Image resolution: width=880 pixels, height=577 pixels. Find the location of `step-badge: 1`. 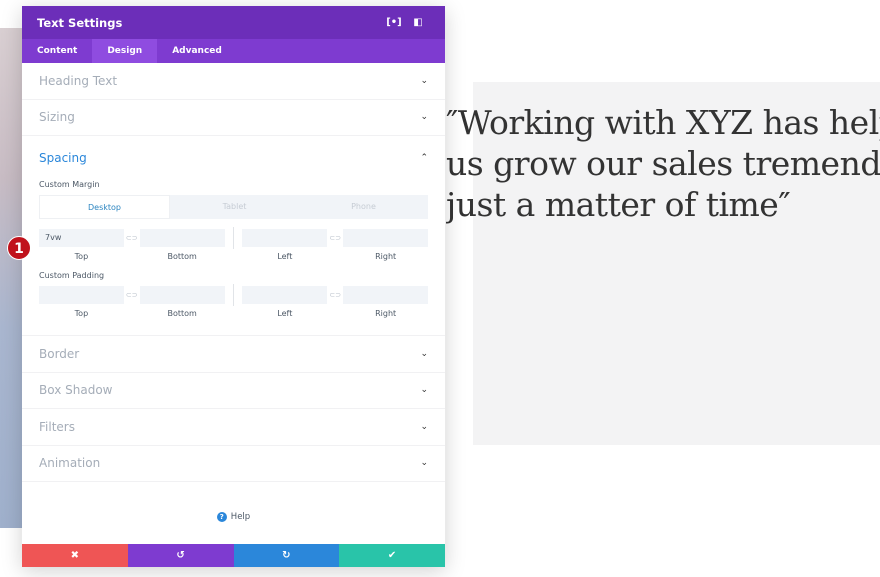

step-badge: 1 is located at coordinates (19, 248).